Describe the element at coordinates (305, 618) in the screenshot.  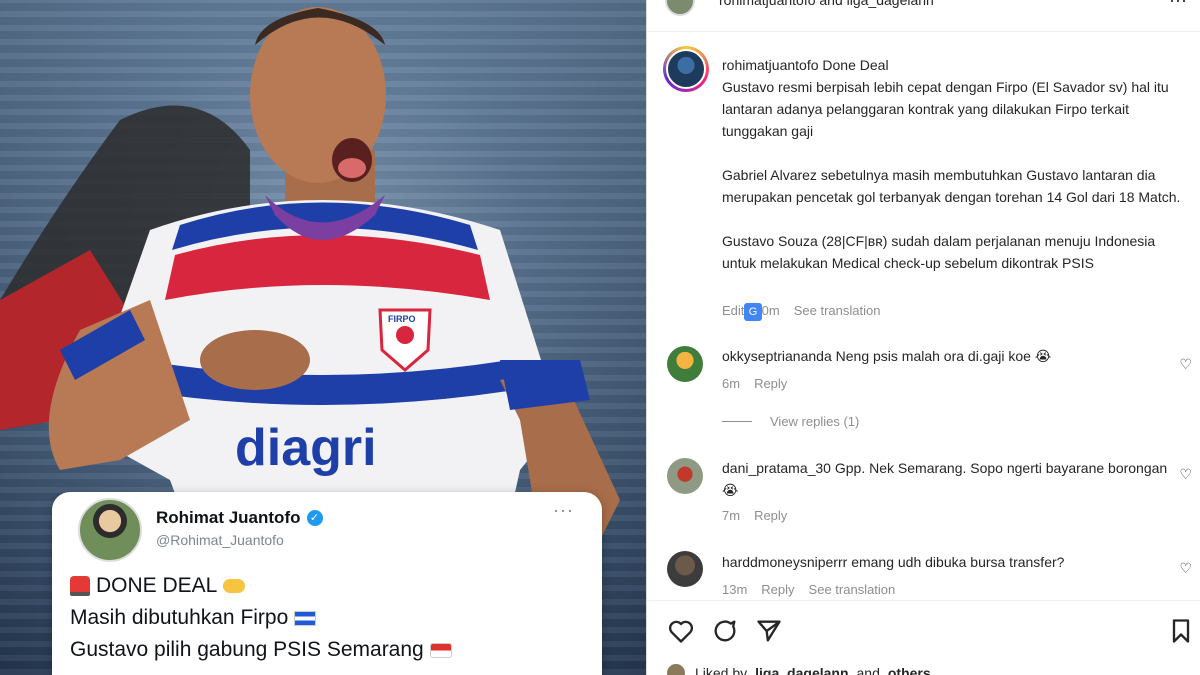
I see `el-salvador-flag-icon` at that location.